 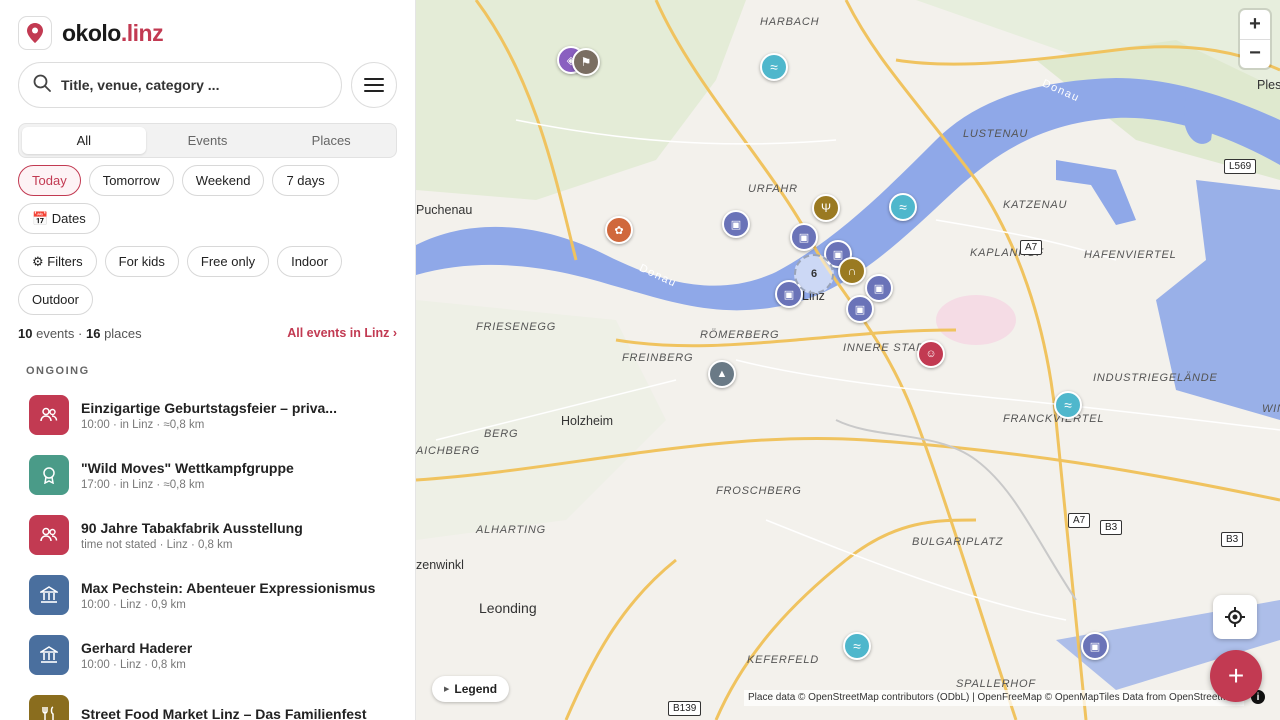 I want to click on crosshair-icon, so click(x=1235, y=617).